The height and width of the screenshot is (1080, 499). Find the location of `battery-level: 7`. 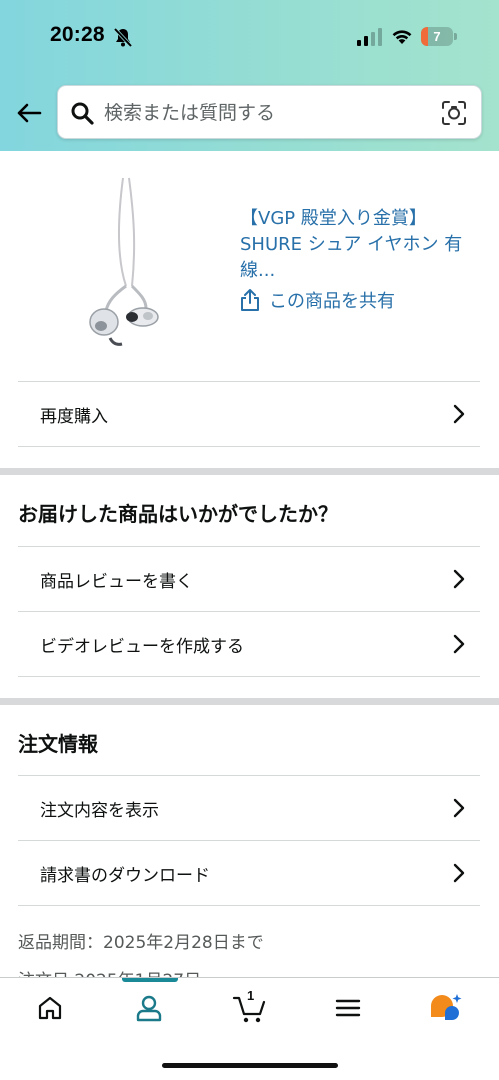

battery-level: 7 is located at coordinates (437, 36).